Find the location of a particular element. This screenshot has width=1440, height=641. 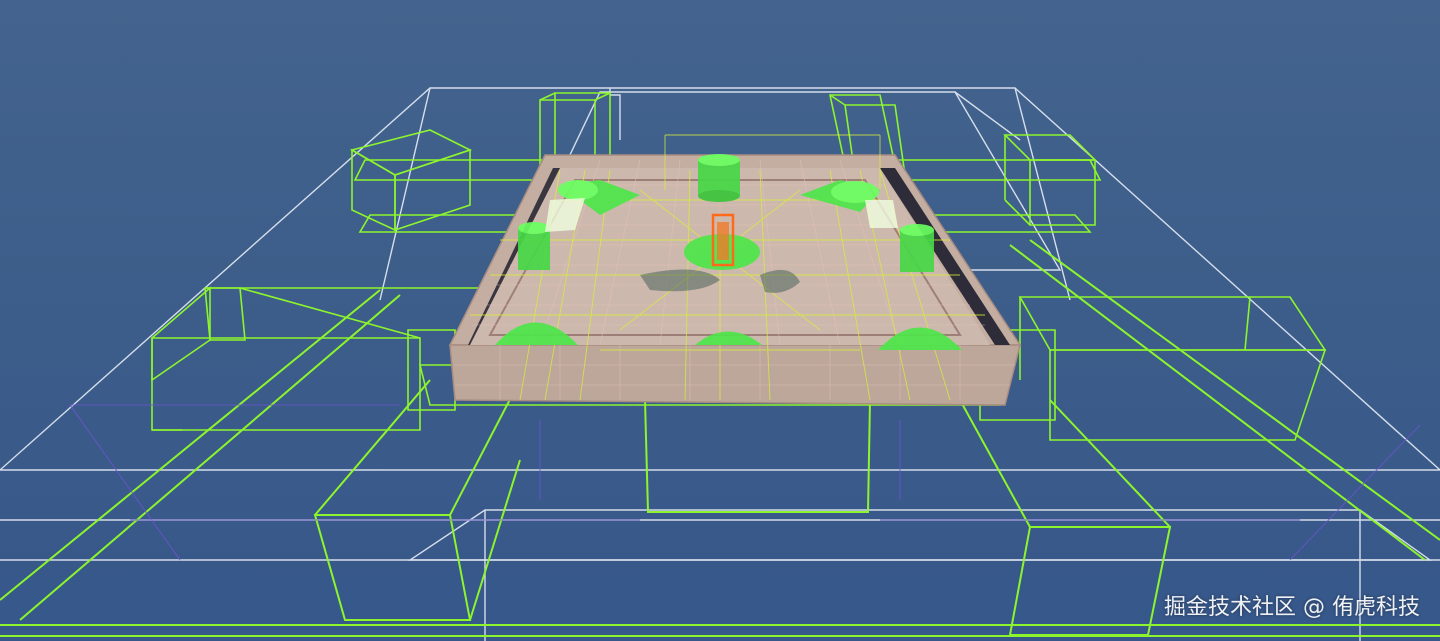

top-cylinder is located at coordinates (719, 178).